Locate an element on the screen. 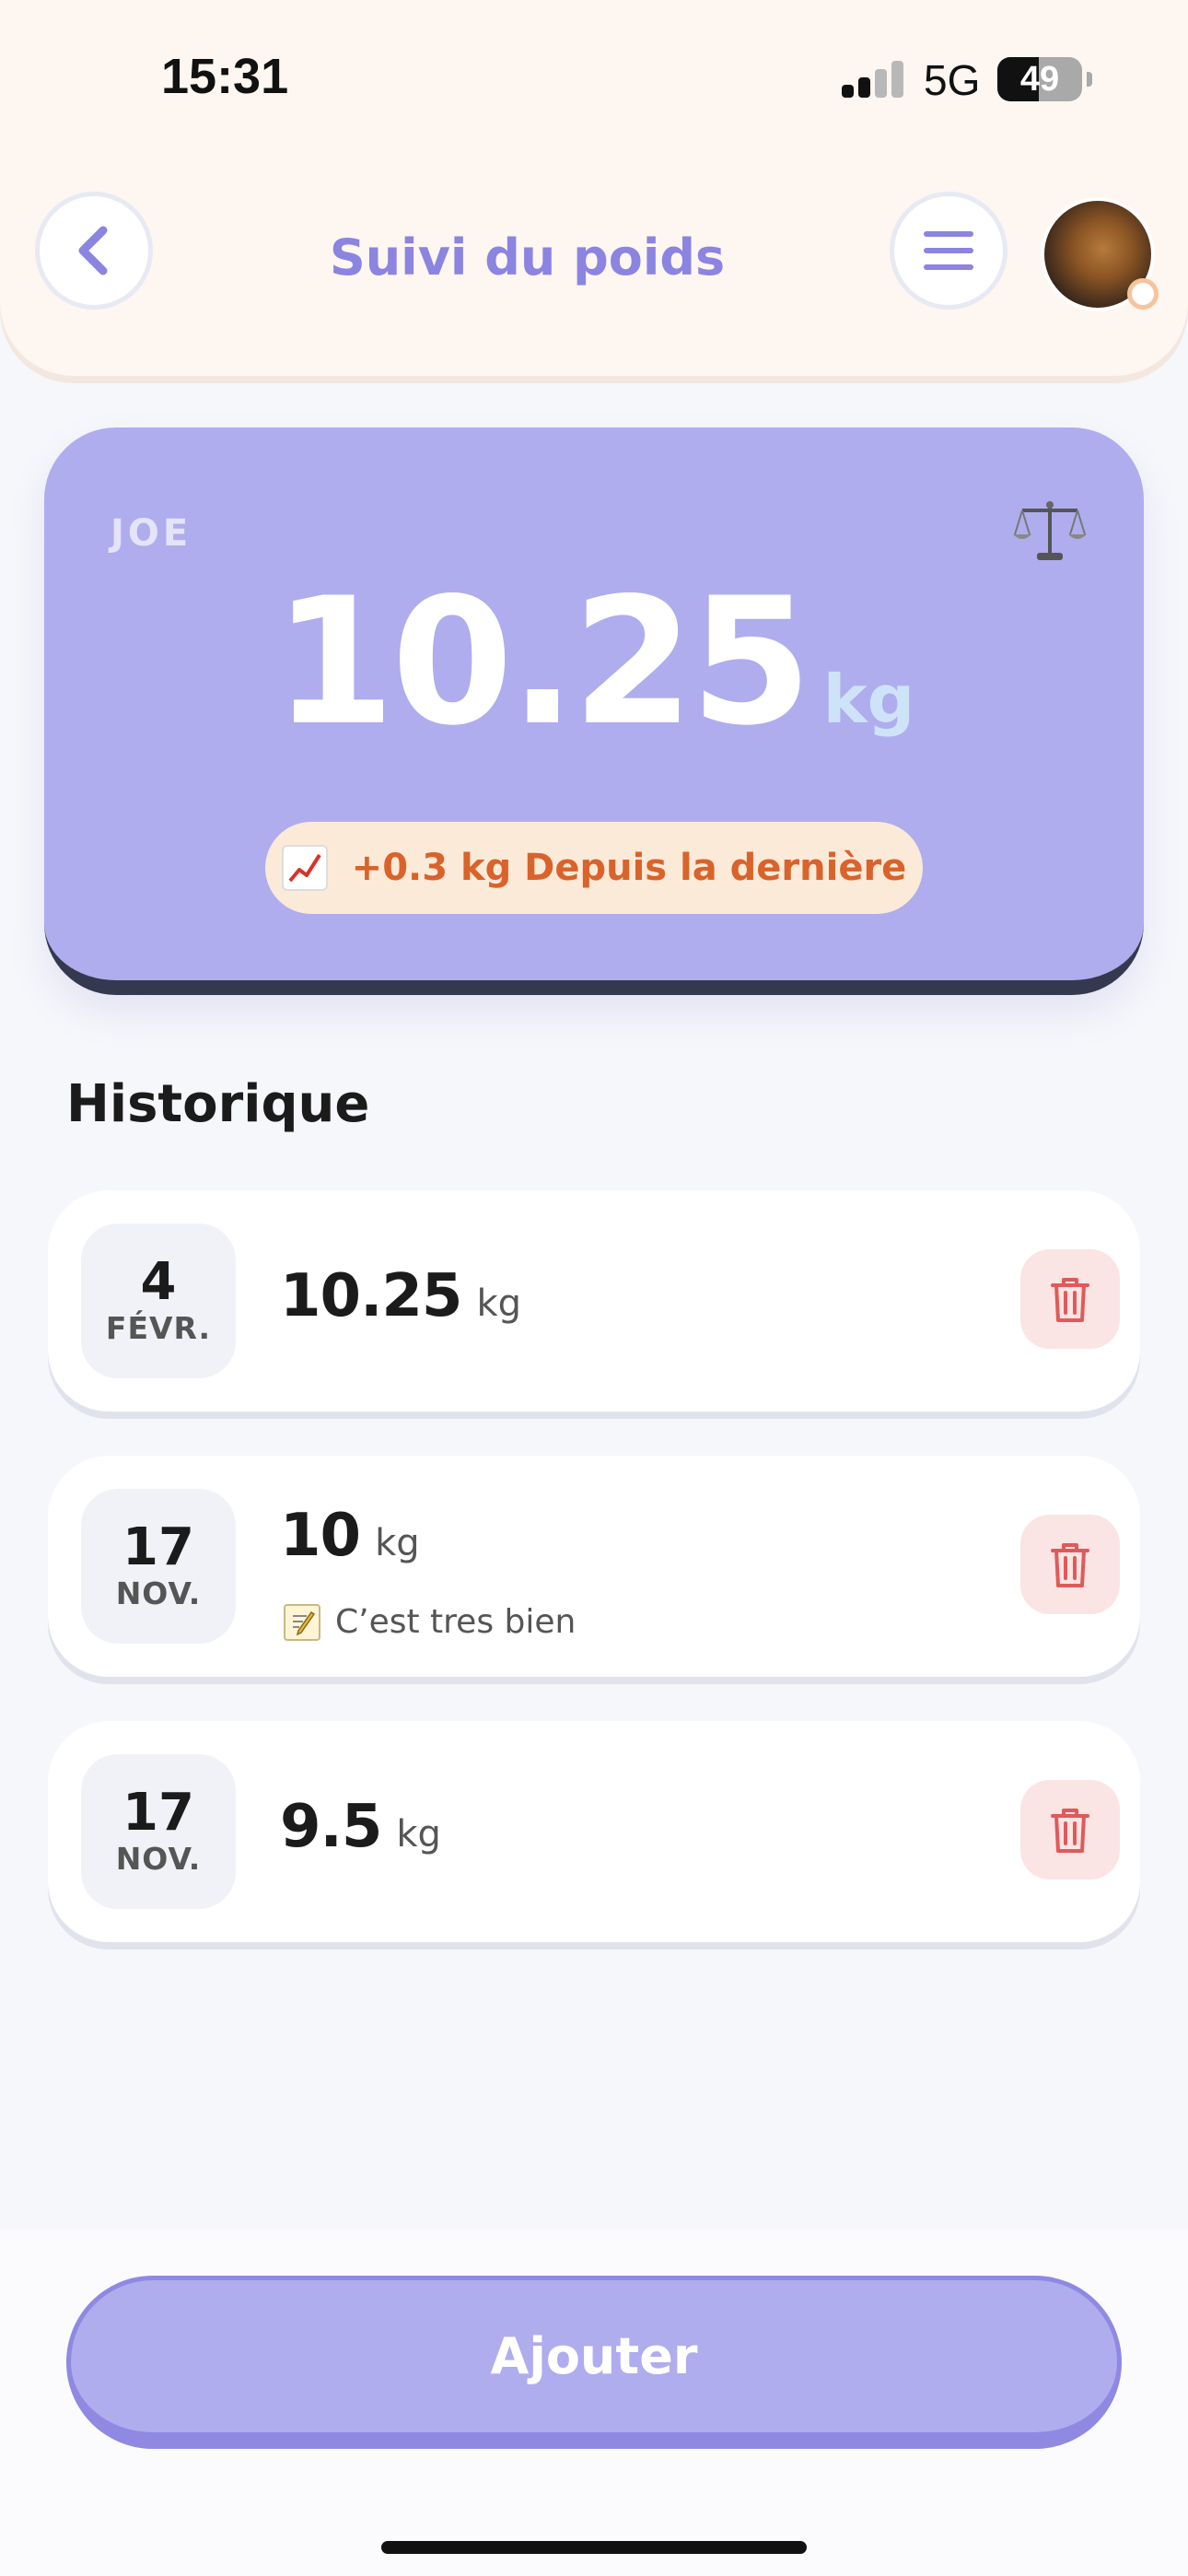 The image size is (1188, 2576). battery-icon: 49 is located at coordinates (1039, 79).